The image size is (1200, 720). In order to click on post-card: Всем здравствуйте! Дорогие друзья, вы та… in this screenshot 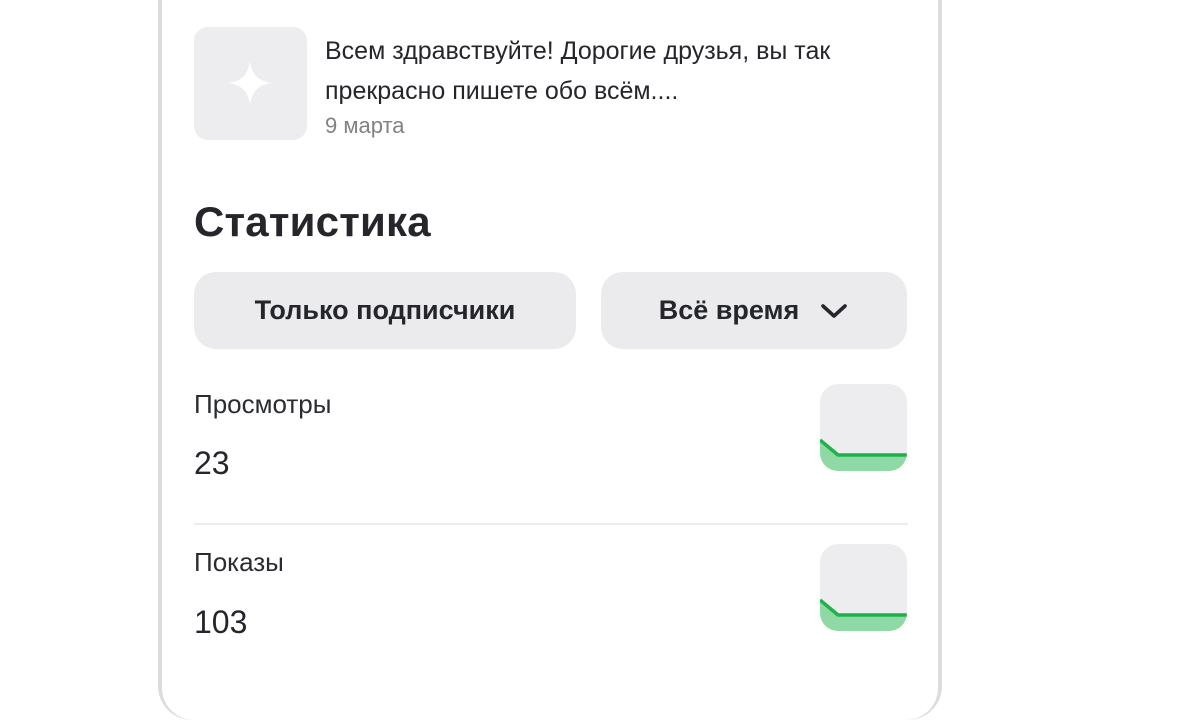, I will do `click(551, 84)`.